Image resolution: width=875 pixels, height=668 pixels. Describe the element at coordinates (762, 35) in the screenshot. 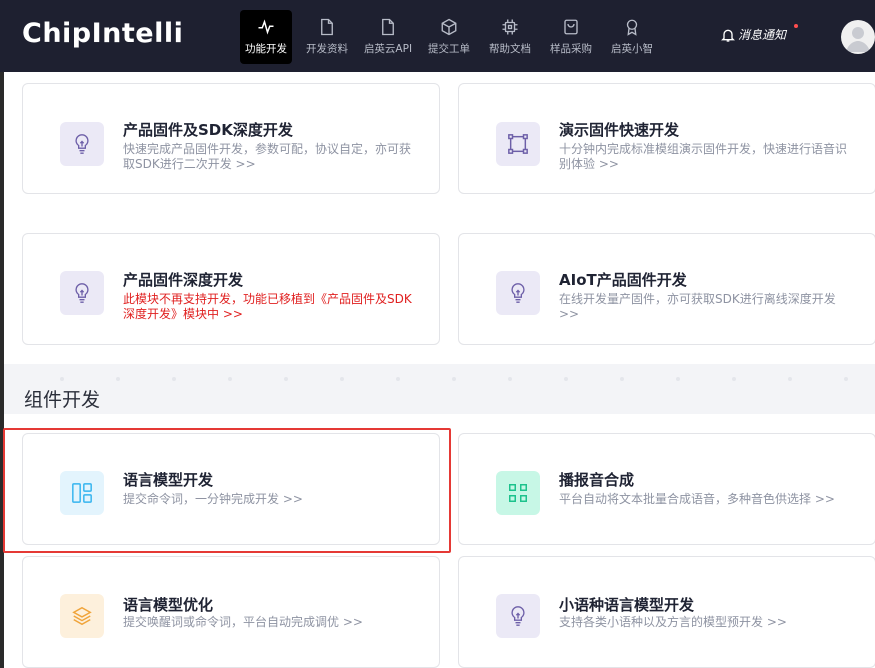

I see `notification-label: 消息通知` at that location.